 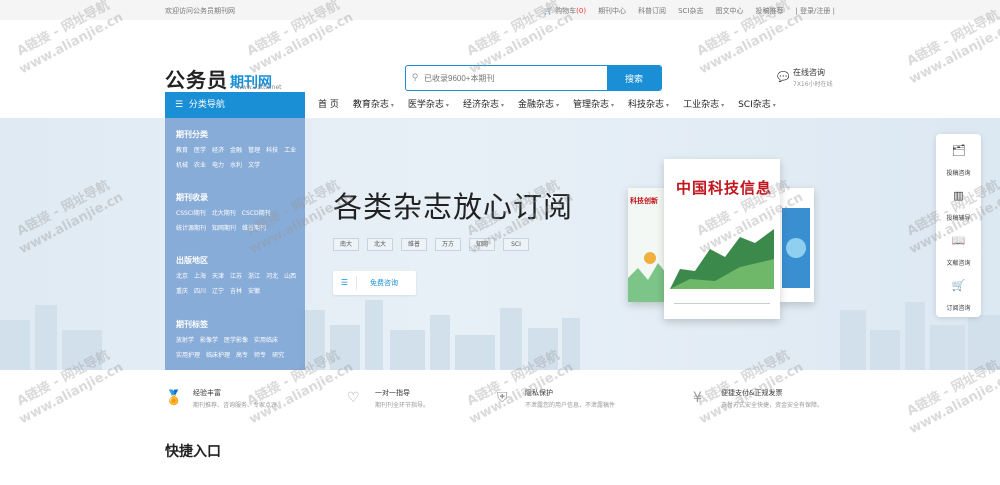 What do you see at coordinates (384, 283) in the screenshot?
I see `free-consult-label: 免费咨询` at bounding box center [384, 283].